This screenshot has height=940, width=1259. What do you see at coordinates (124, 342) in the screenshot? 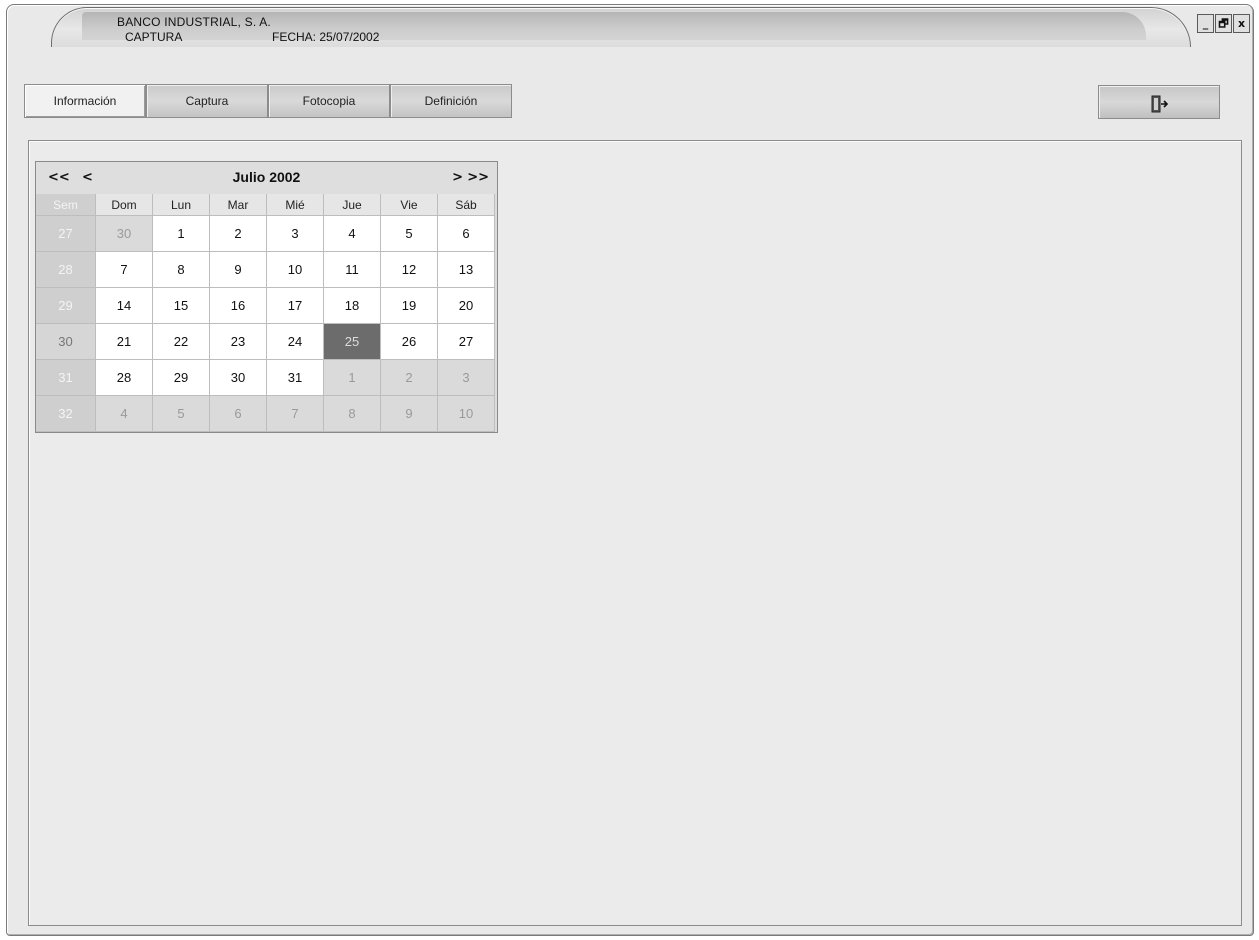
I see `day-cell: 21` at bounding box center [124, 342].